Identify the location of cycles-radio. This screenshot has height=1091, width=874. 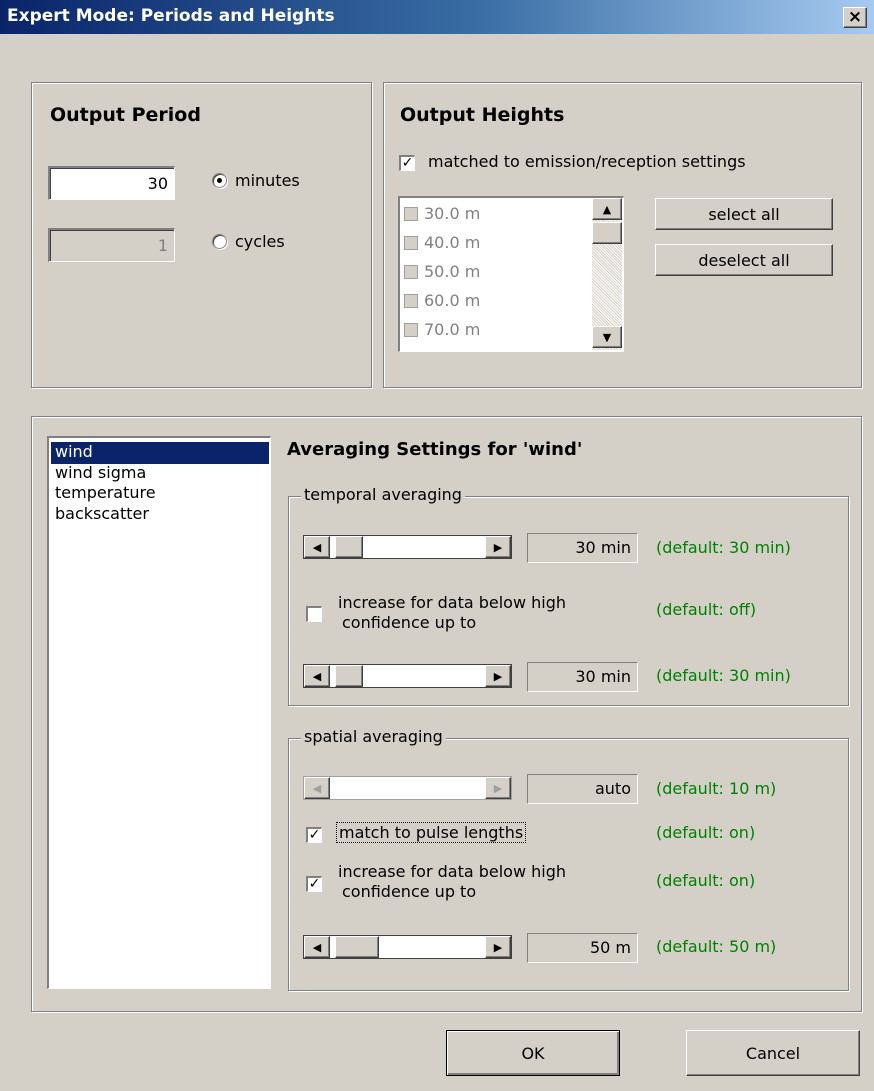
(219, 241).